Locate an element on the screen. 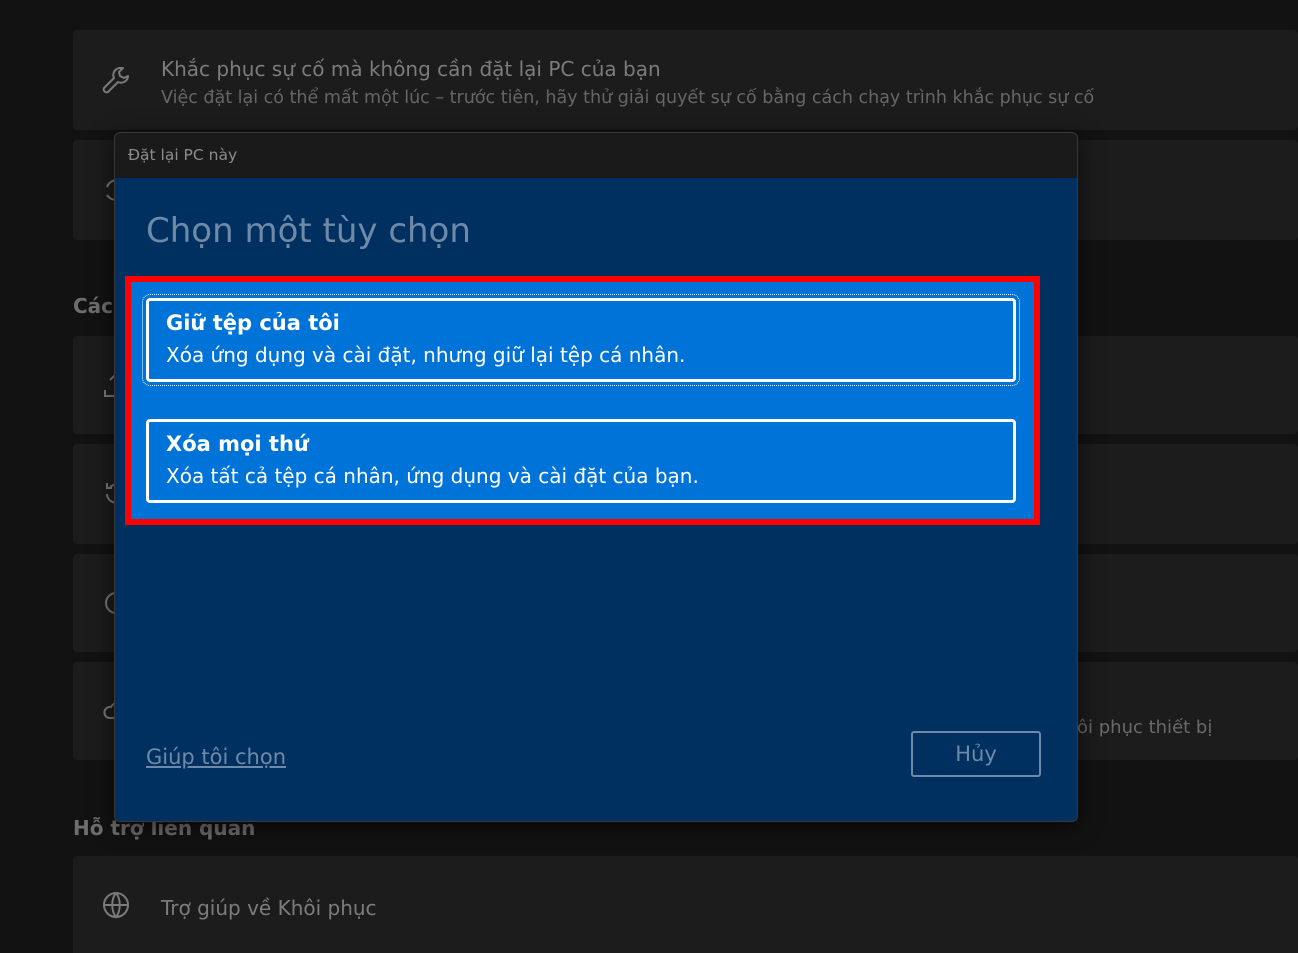  recovery-help-title: Trợ giúp về Khôi phục is located at coordinates (269, 908).